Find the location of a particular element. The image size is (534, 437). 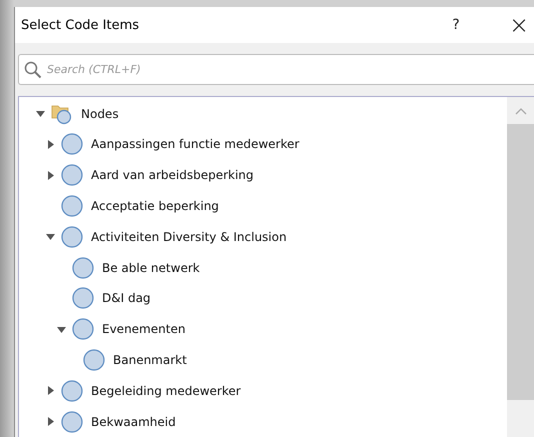

scroll-thumb is located at coordinates (520, 262).